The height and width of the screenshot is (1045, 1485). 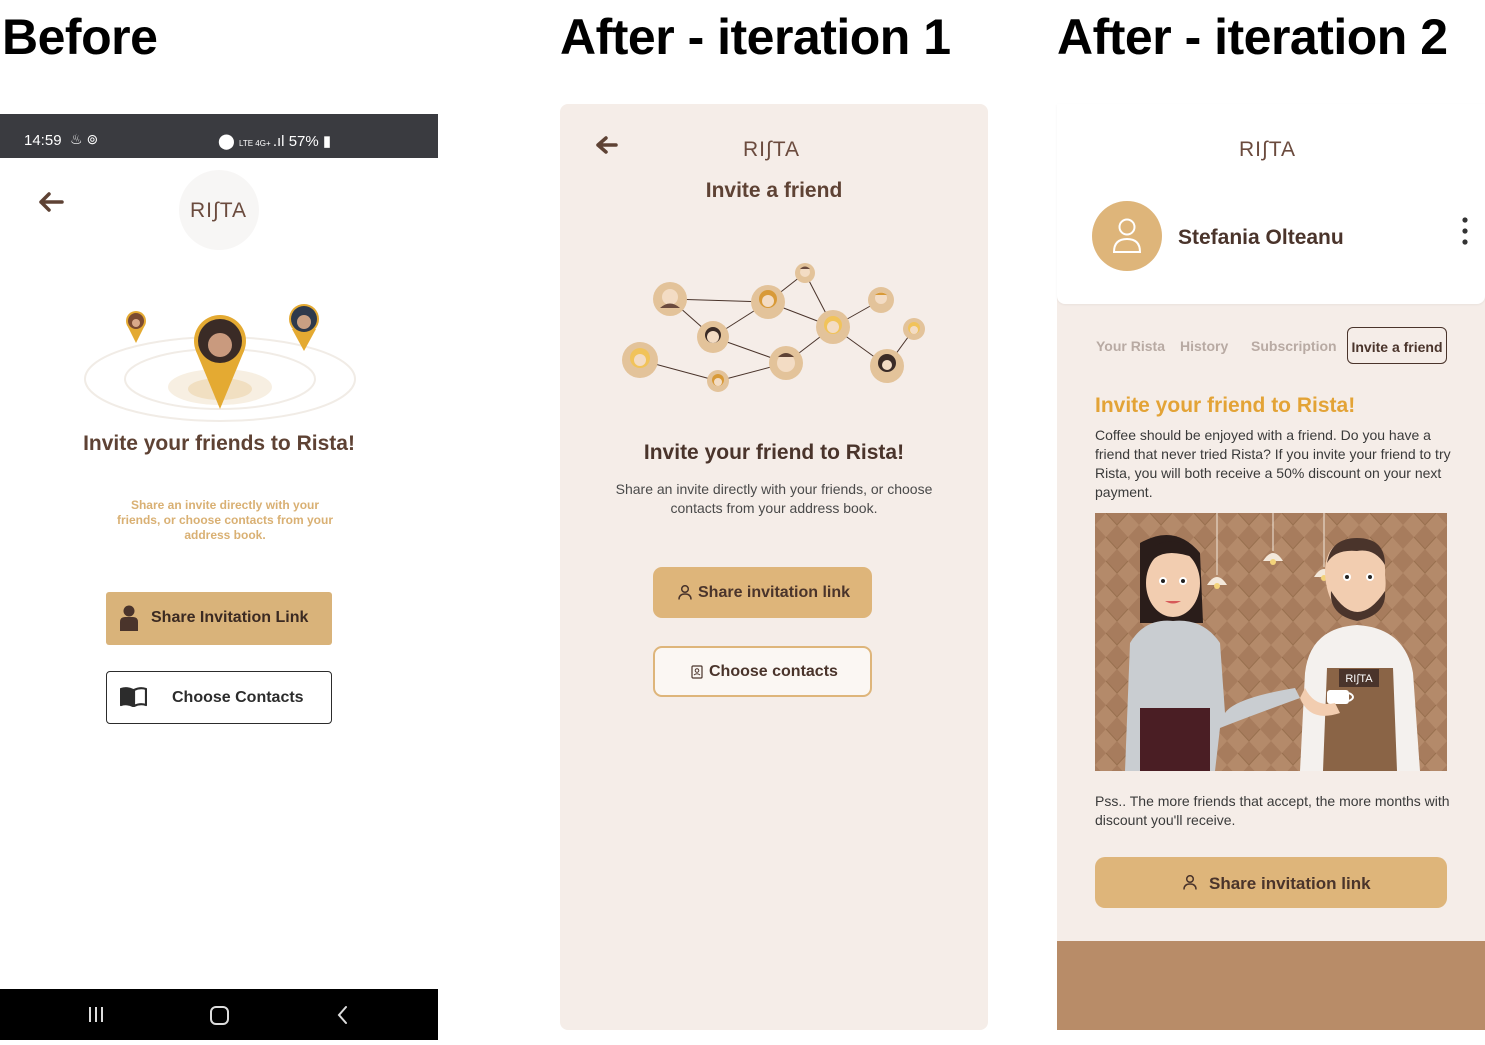 What do you see at coordinates (1130, 346) in the screenshot?
I see `tab-your-rista: Your Rista` at bounding box center [1130, 346].